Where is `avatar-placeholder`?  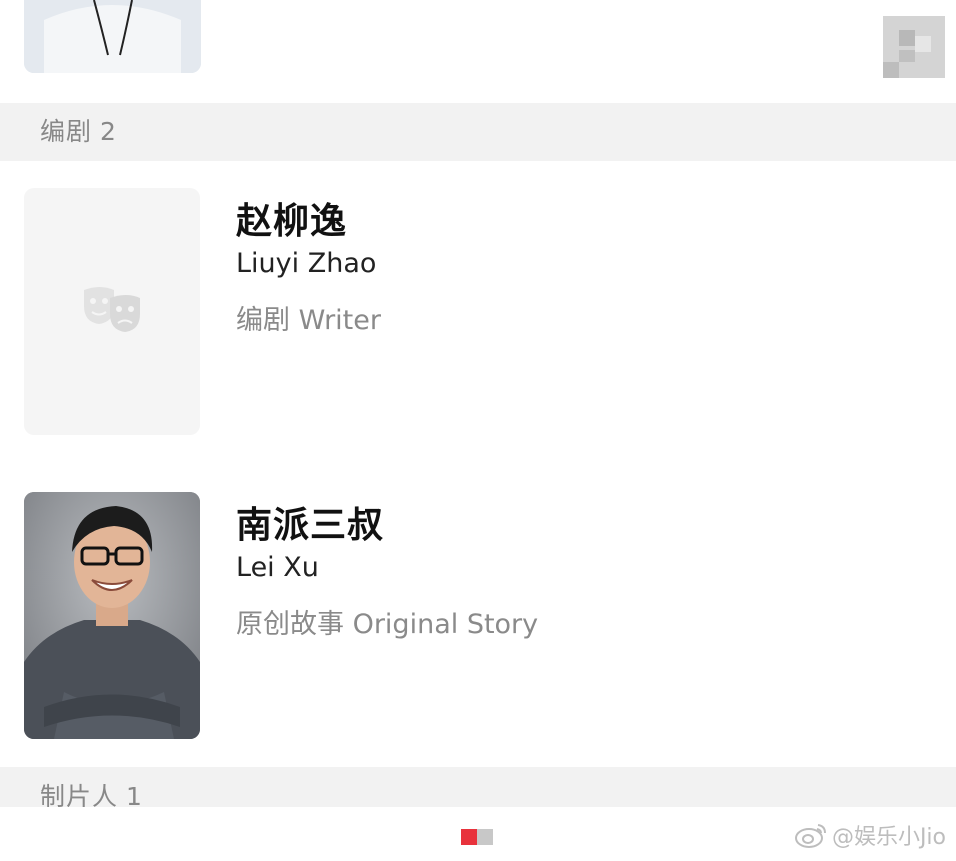 avatar-placeholder is located at coordinates (112, 311).